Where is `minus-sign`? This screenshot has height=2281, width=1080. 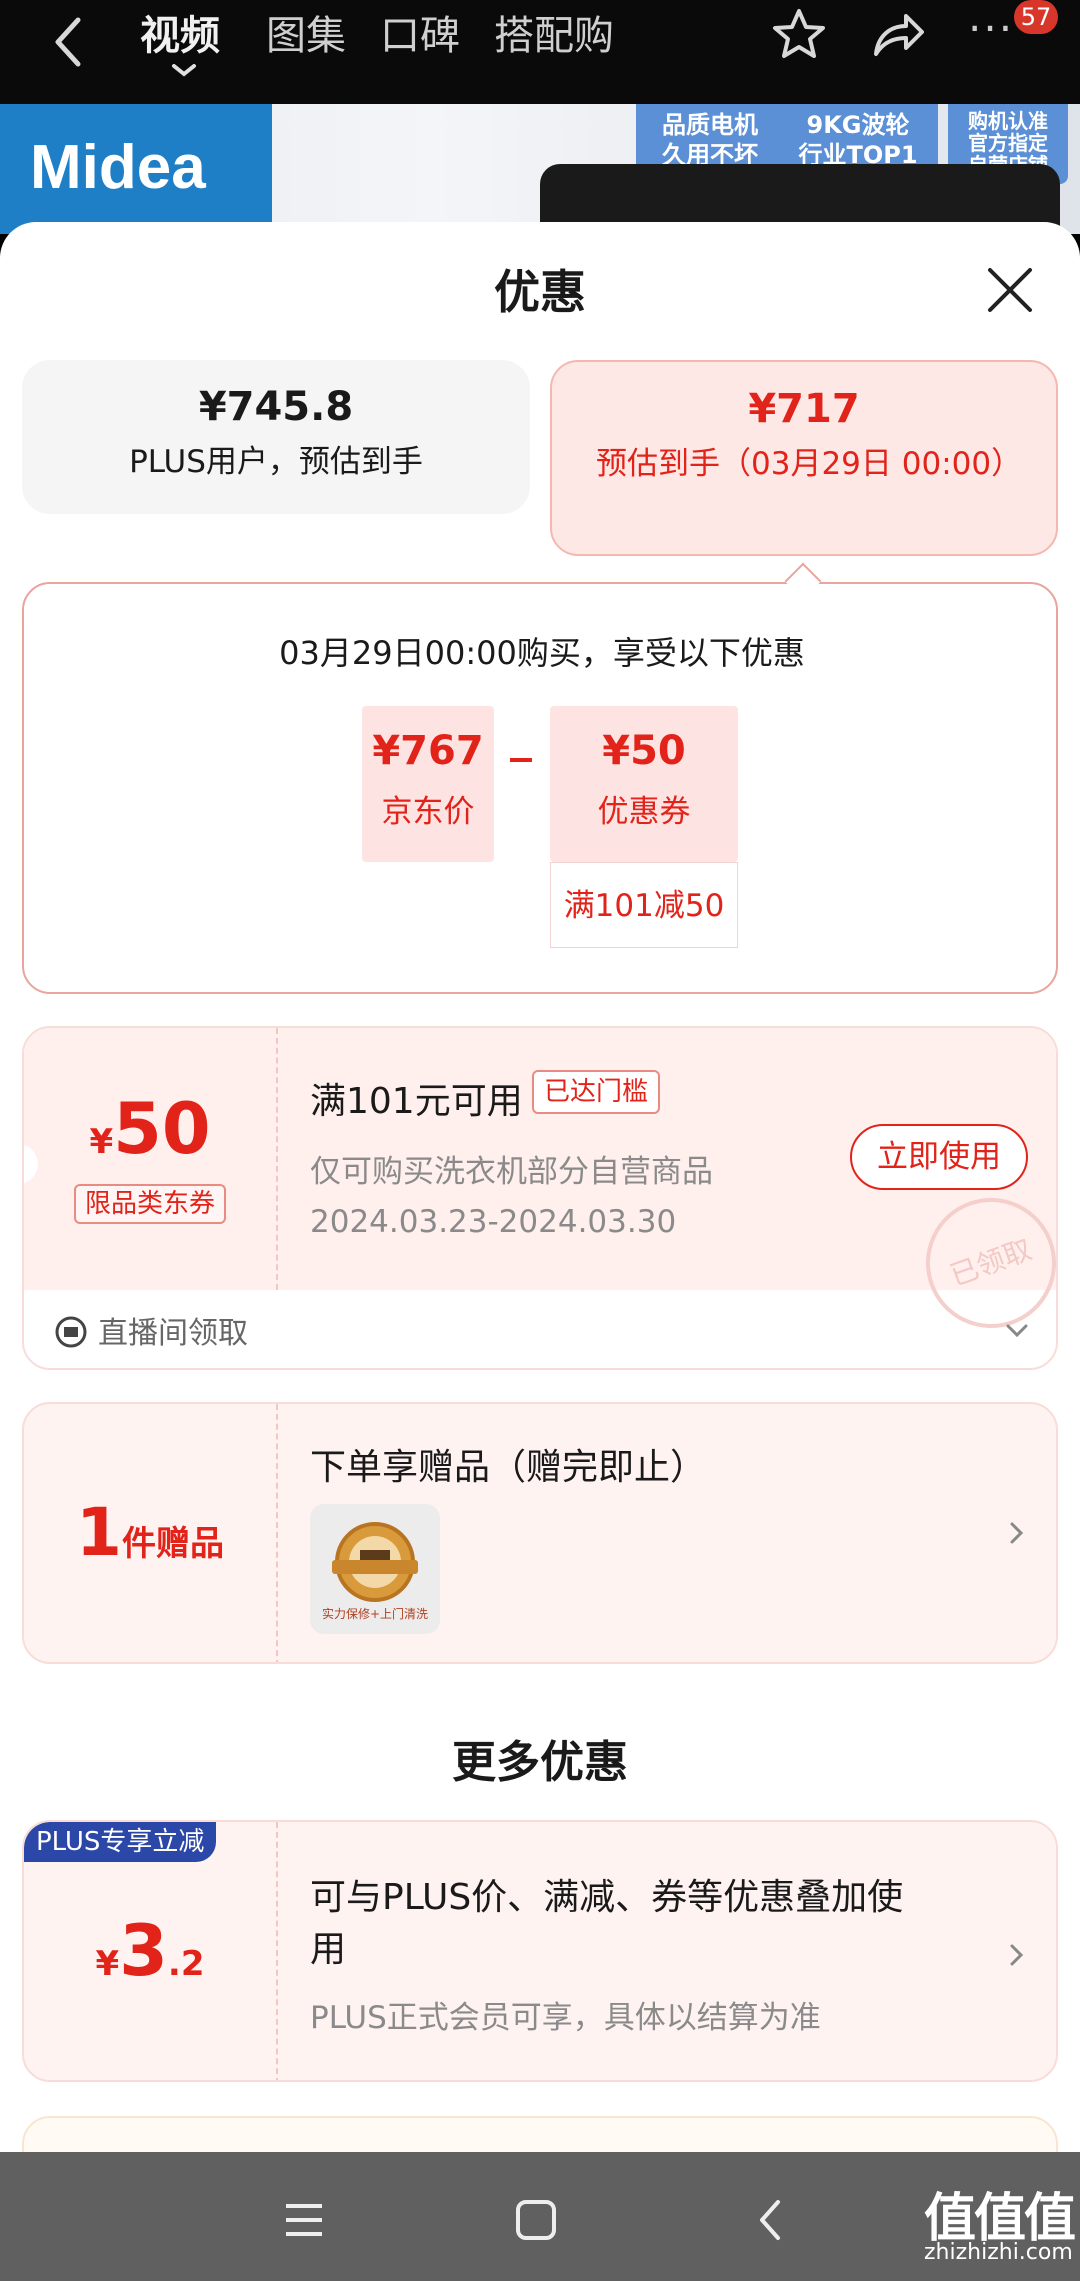
minus-sign is located at coordinates (521, 760).